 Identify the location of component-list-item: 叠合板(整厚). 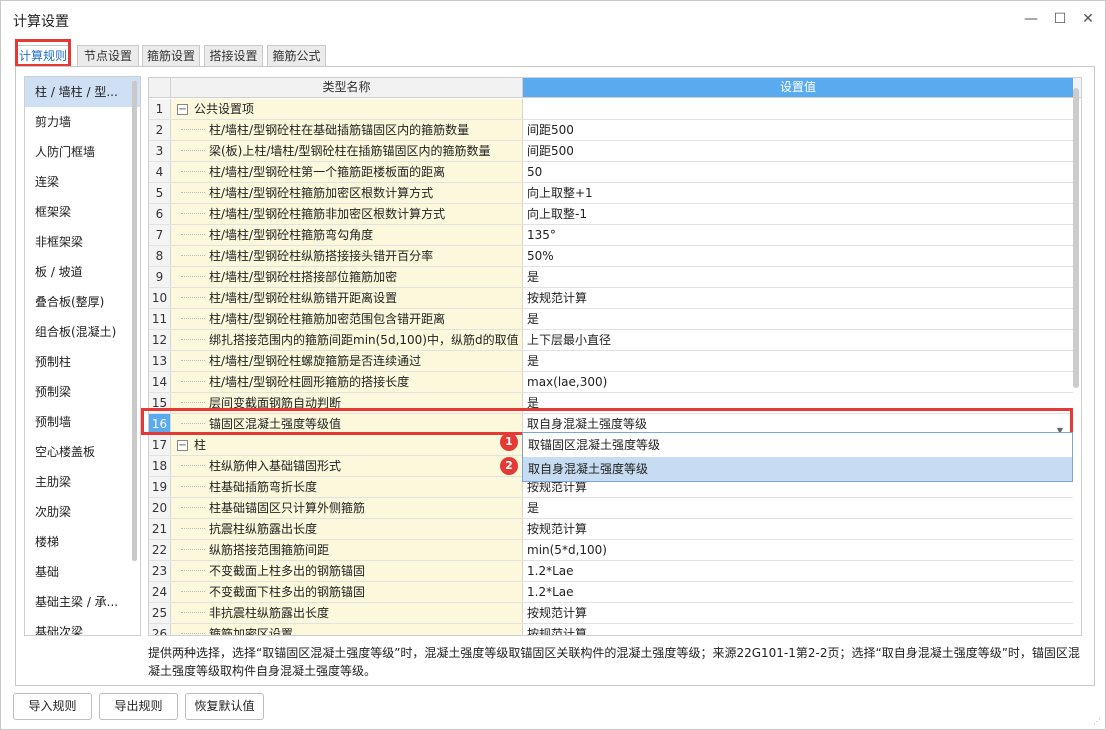
(82, 302).